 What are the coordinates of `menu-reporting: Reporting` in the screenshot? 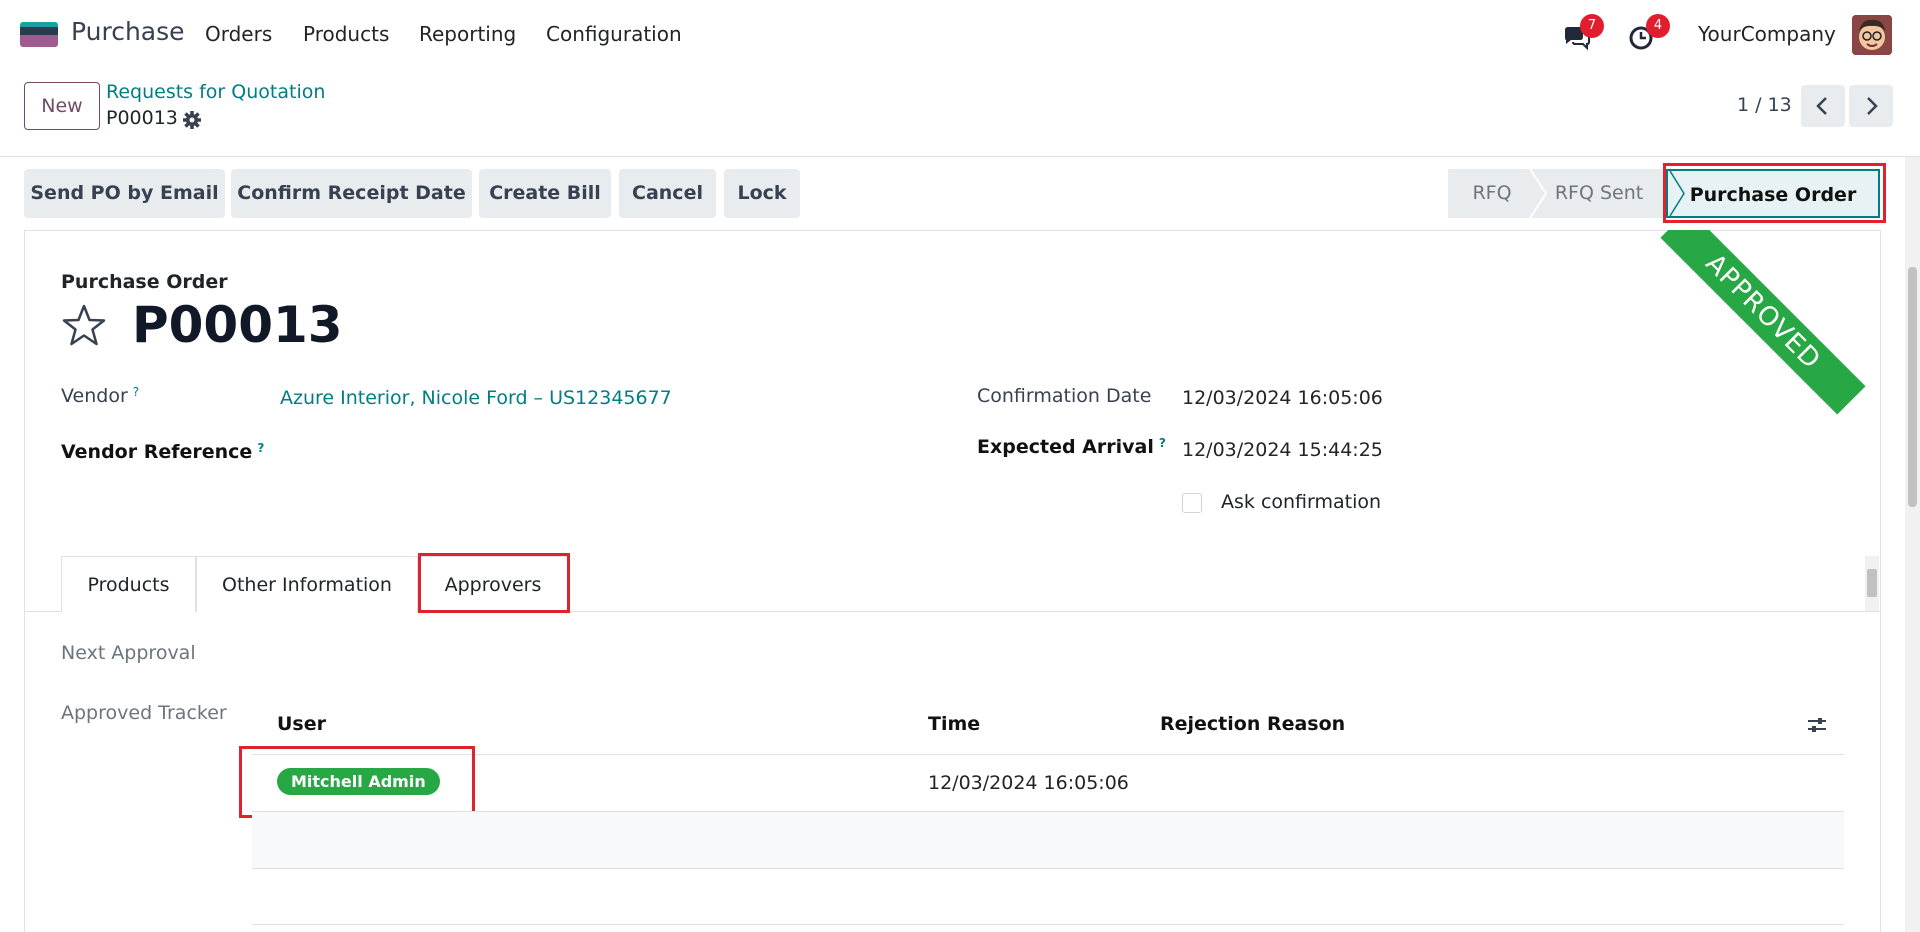 It's located at (467, 34).